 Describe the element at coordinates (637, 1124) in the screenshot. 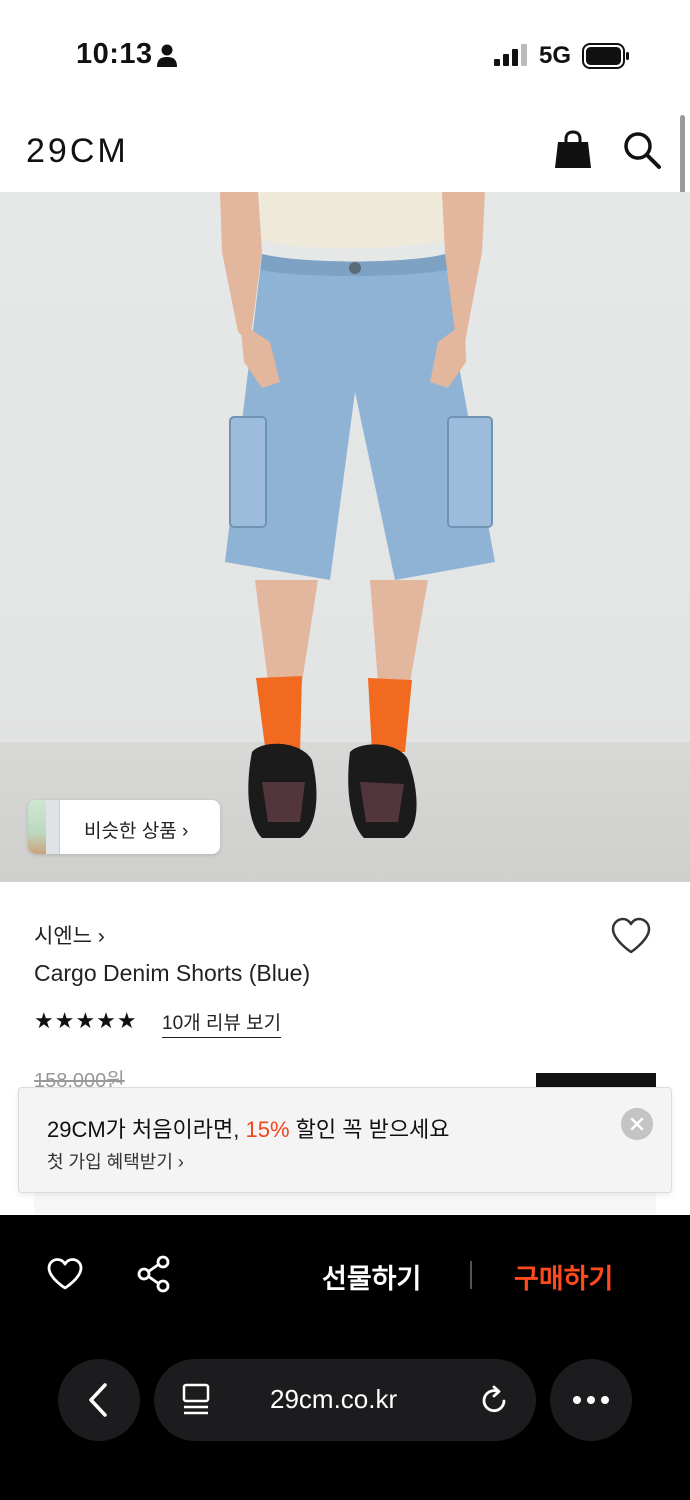

I see `close-icon` at that location.